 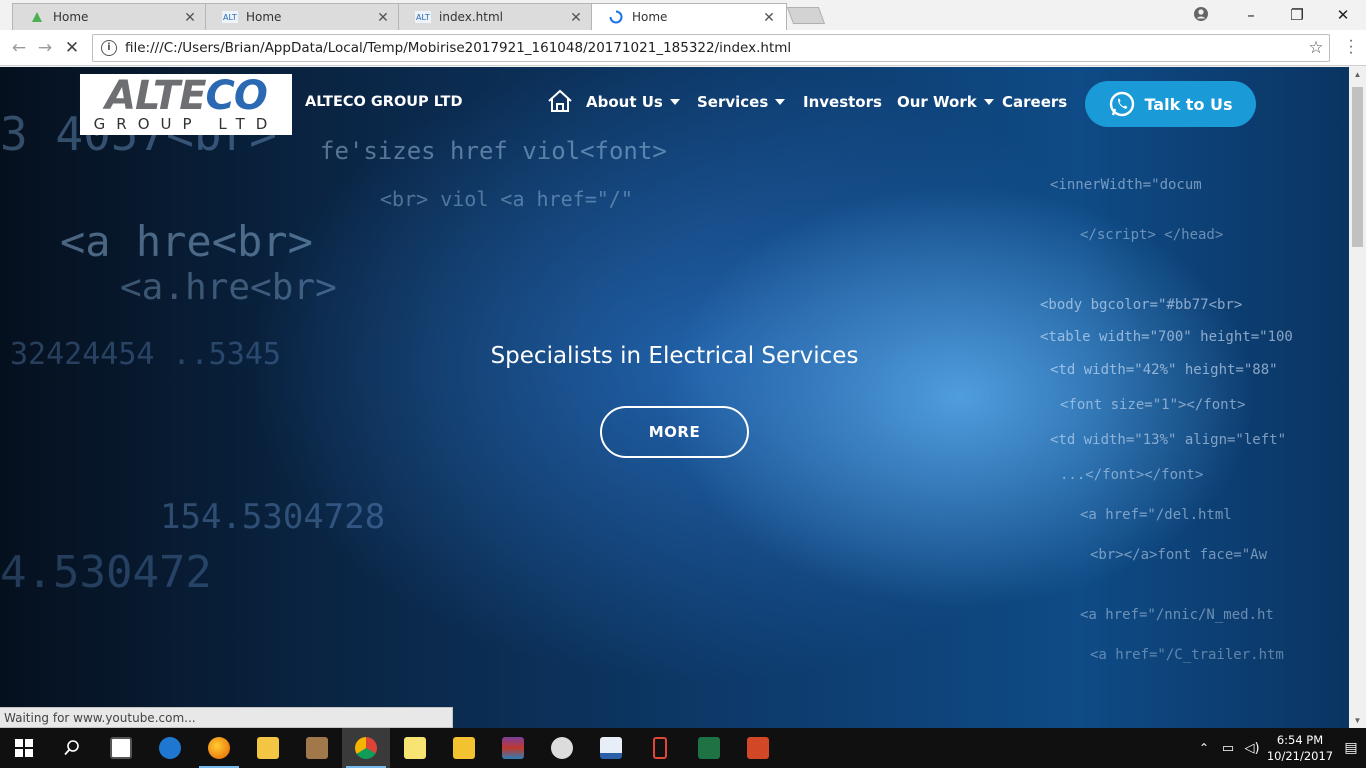 I want to click on nav-label: Careers, so click(x=1035, y=102).